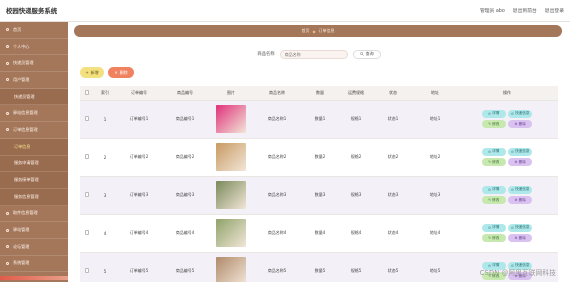 Image resolution: width=570 pixels, height=282 pixels. Describe the element at coordinates (34, 247) in the screenshot. I see `sidebar-item: 论坛管理` at that location.